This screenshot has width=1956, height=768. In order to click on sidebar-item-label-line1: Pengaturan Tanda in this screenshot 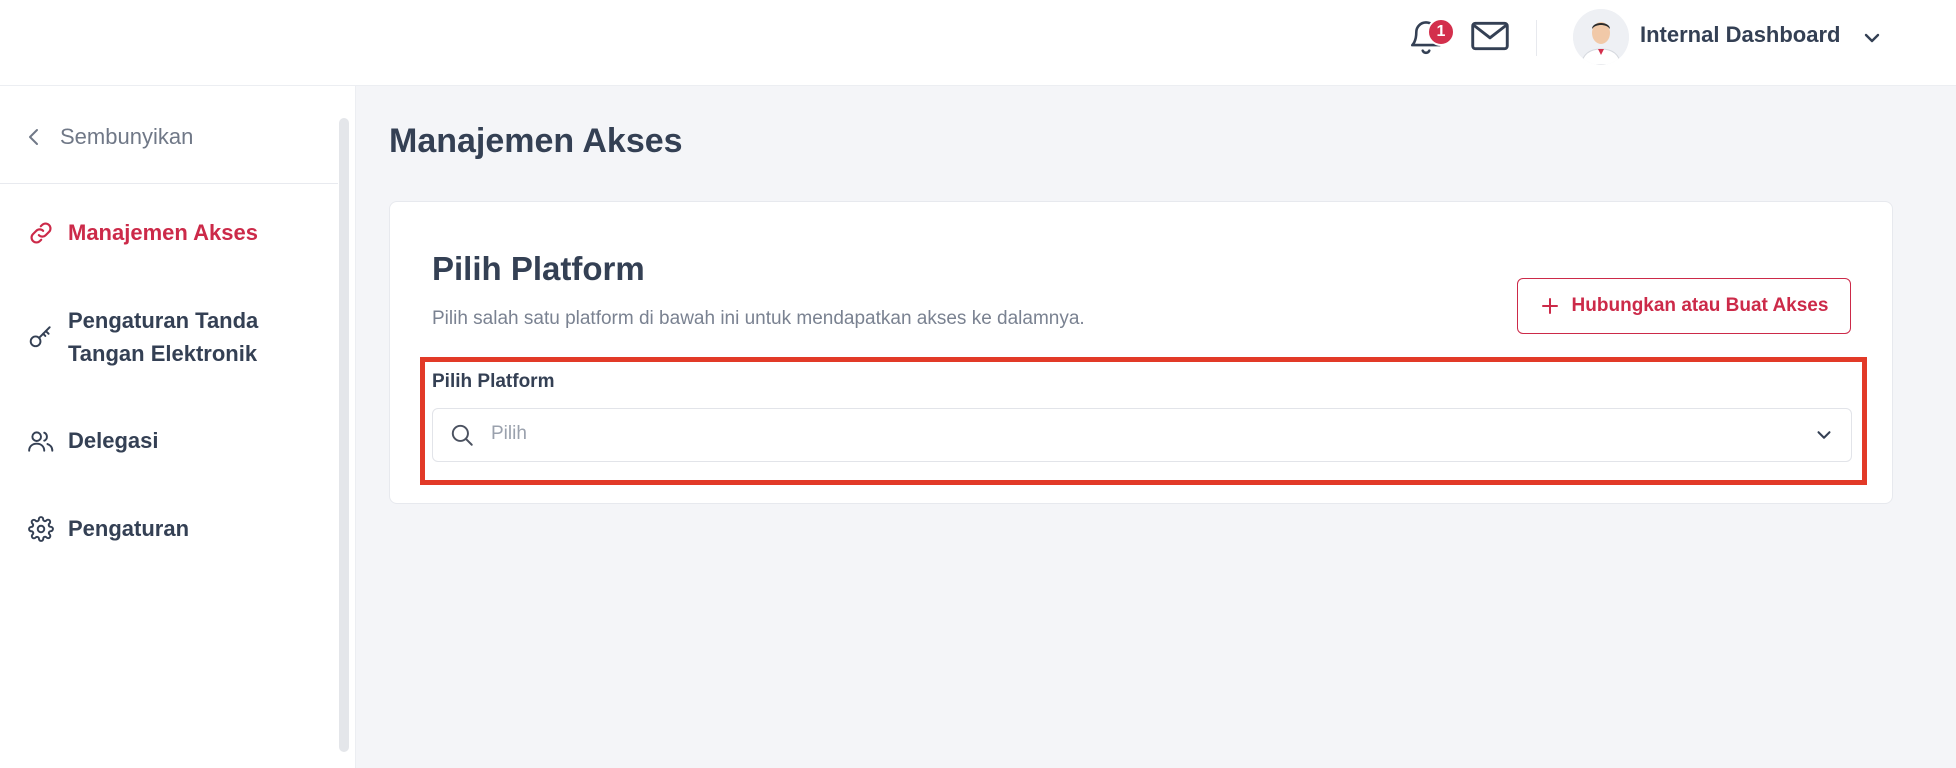, I will do `click(163, 320)`.